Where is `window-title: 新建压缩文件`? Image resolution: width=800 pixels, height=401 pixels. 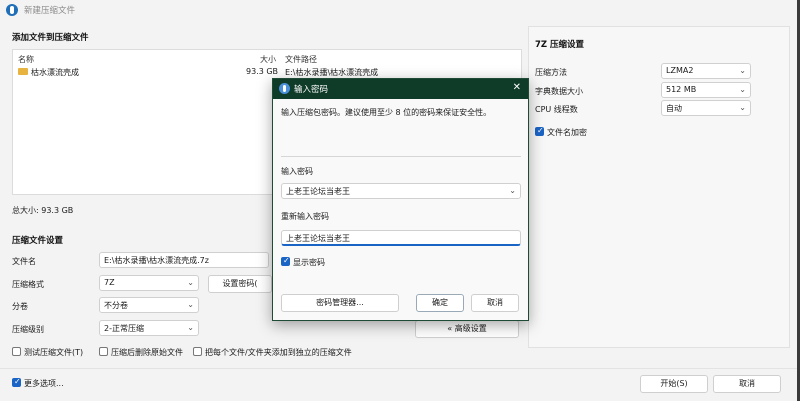 window-title: 新建压缩文件 is located at coordinates (50, 11).